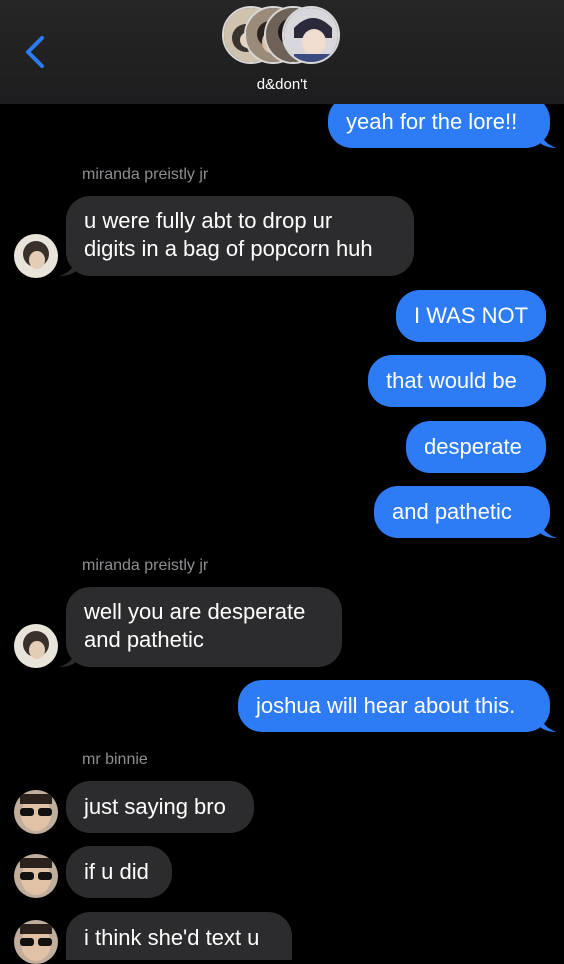  What do you see at coordinates (172, 937) in the screenshot?
I see `message-text: i think she'd text u` at bounding box center [172, 937].